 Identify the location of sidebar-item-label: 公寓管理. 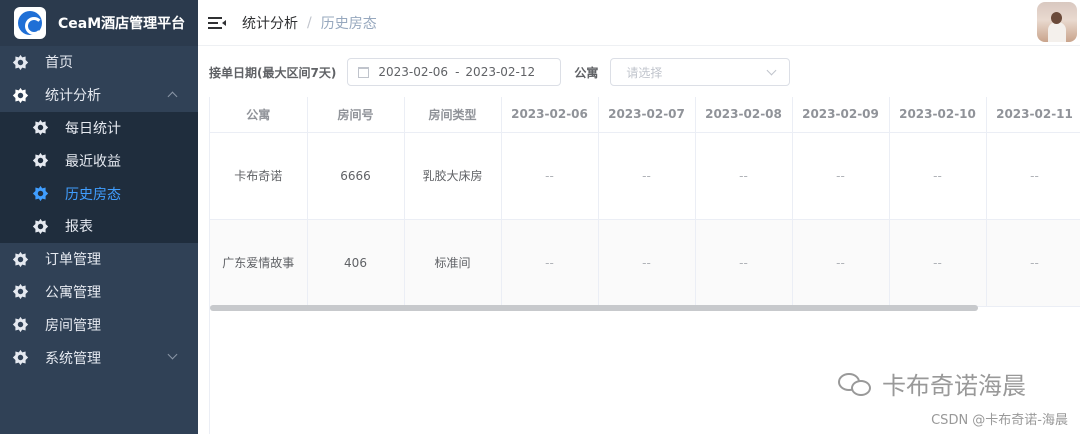
(73, 292).